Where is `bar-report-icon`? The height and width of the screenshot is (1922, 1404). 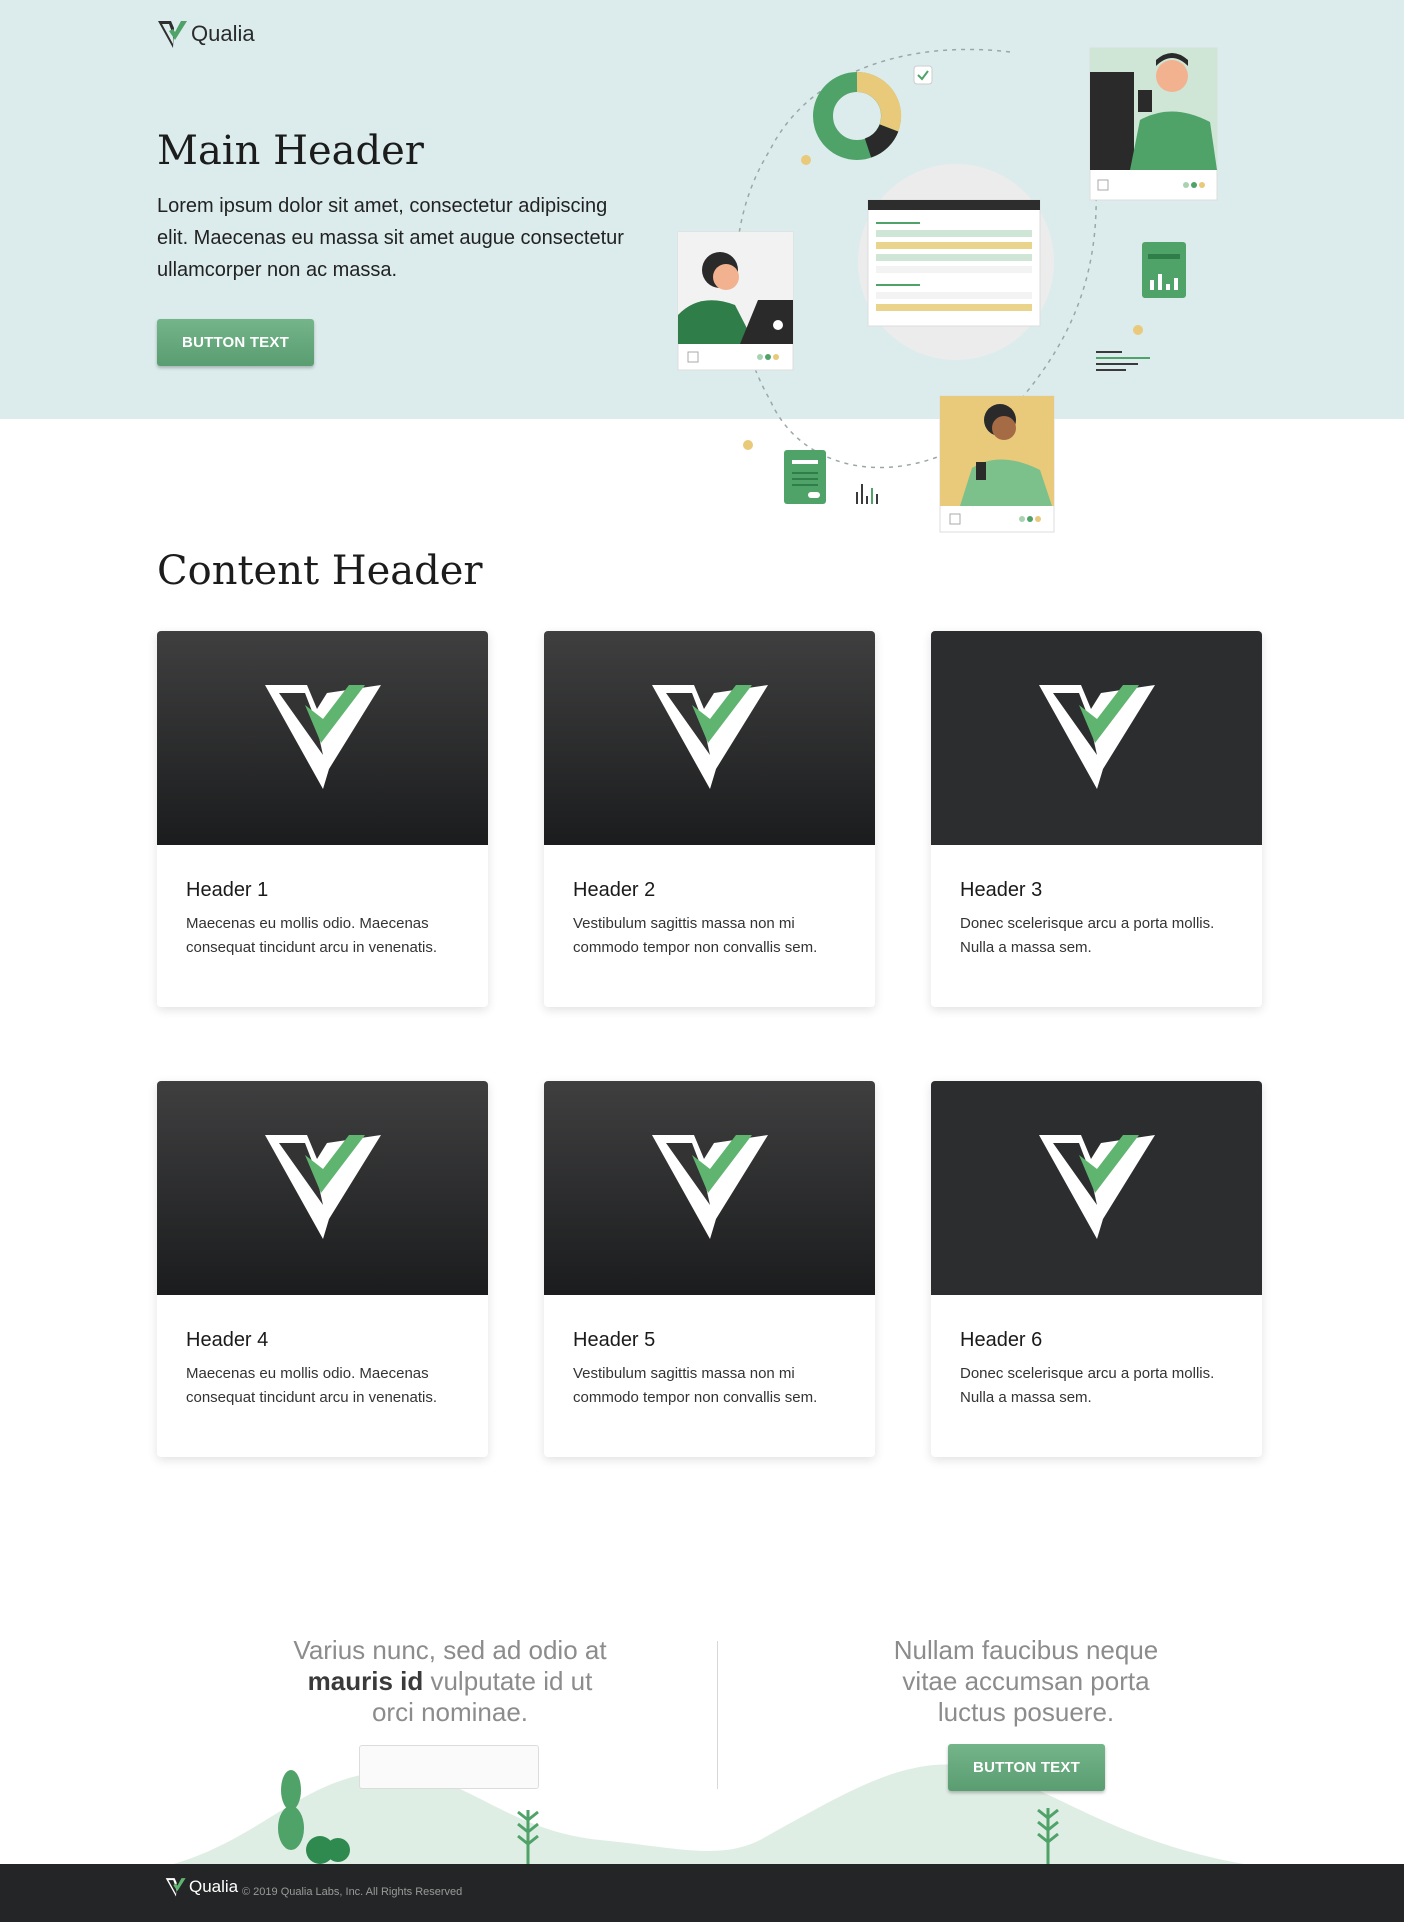
bar-report-icon is located at coordinates (1164, 270).